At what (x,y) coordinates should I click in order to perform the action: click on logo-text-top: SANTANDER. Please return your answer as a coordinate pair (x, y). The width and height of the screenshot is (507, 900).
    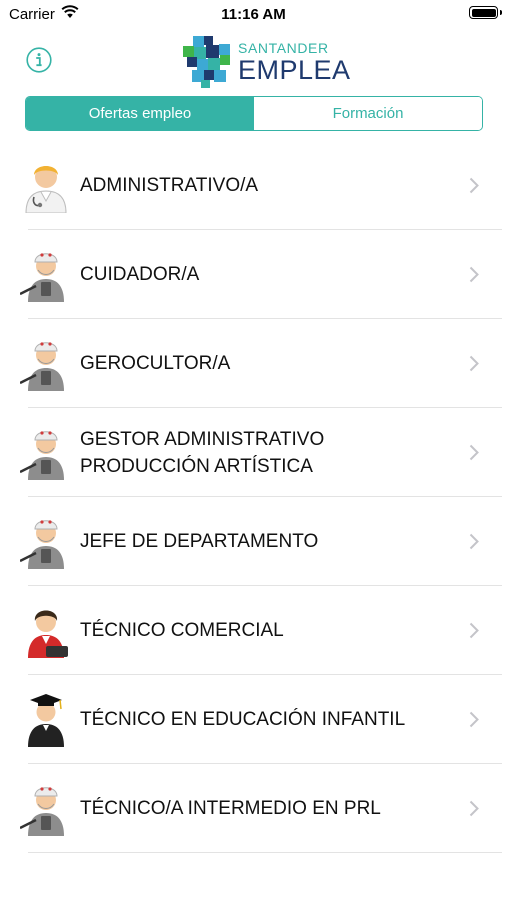
    Looking at the image, I should click on (283, 48).